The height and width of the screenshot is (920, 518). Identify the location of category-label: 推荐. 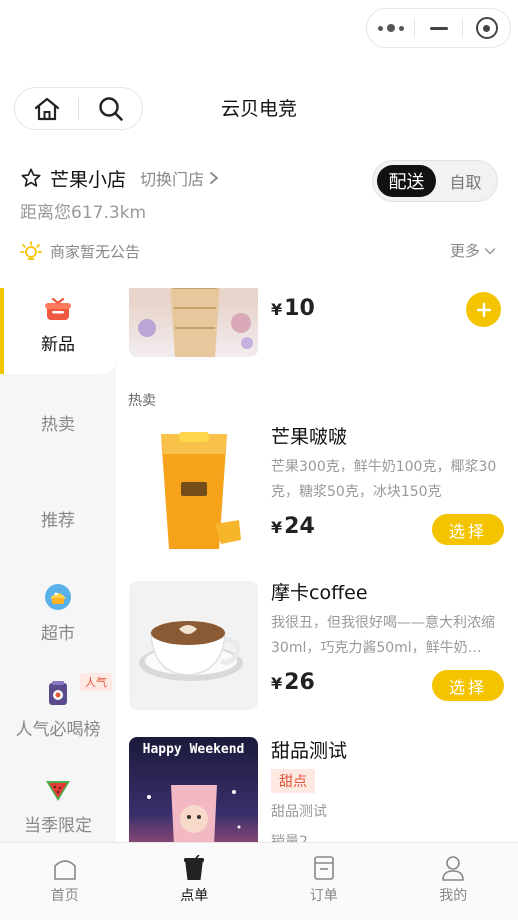
(58, 520).